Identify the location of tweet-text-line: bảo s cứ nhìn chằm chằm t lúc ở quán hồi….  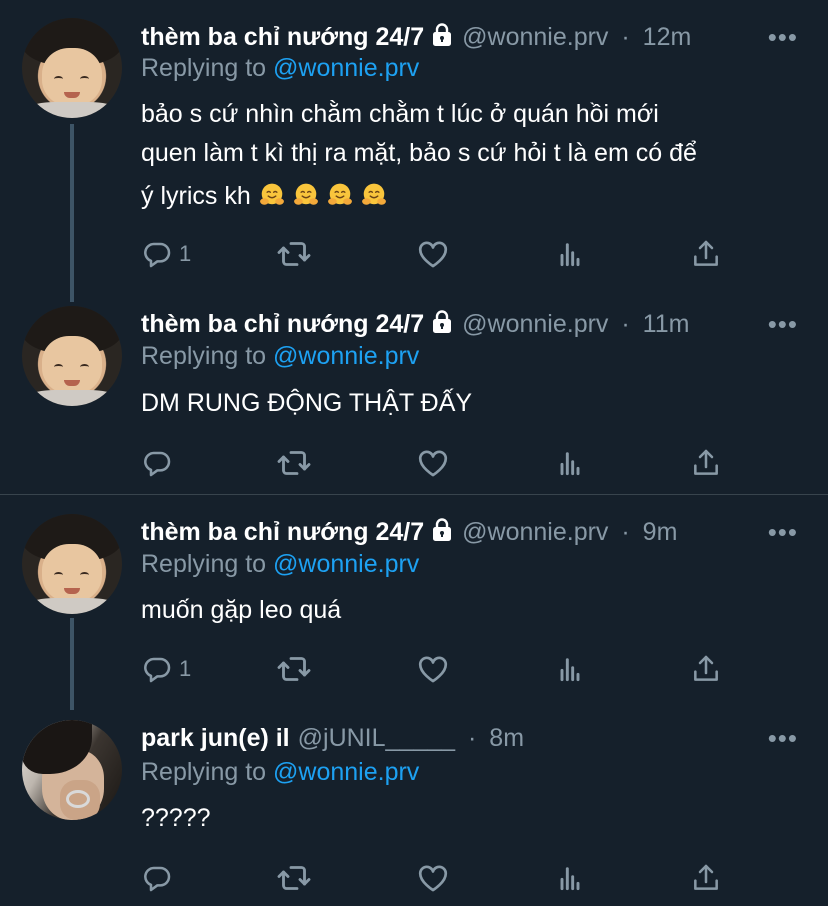
(400, 114).